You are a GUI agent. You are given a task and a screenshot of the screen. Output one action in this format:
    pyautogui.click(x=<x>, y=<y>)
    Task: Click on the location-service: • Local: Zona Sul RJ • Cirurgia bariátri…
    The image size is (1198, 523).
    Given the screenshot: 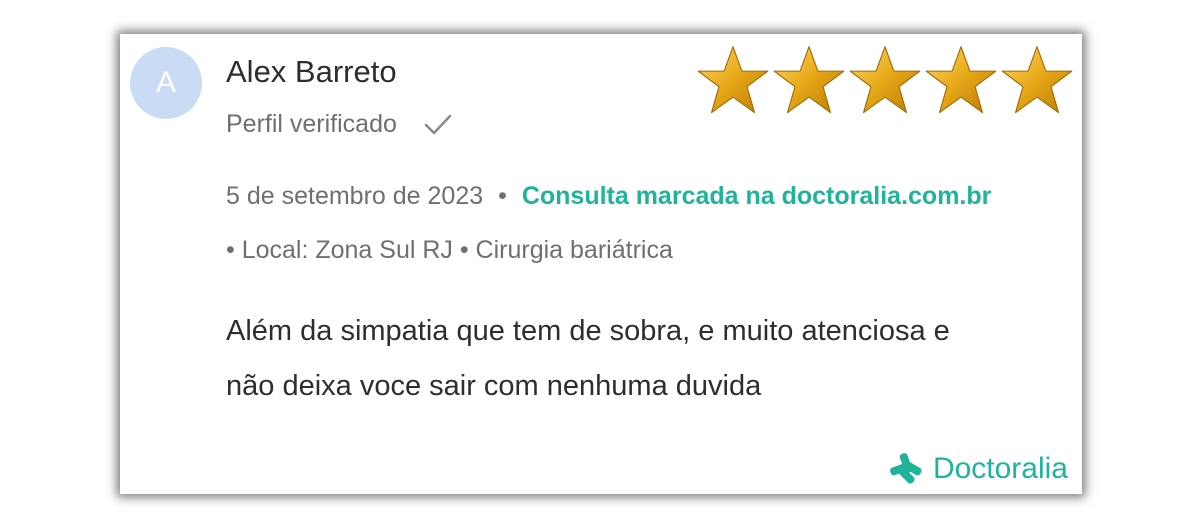 What is the action you would take?
    pyautogui.click(x=449, y=250)
    